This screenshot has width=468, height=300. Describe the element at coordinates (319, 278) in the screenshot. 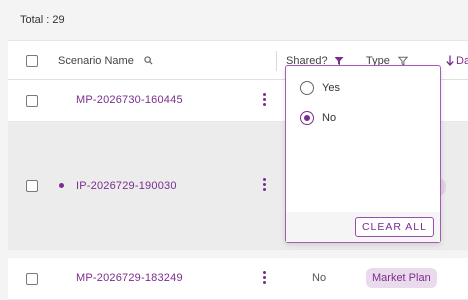

I see `shared-value: No` at that location.